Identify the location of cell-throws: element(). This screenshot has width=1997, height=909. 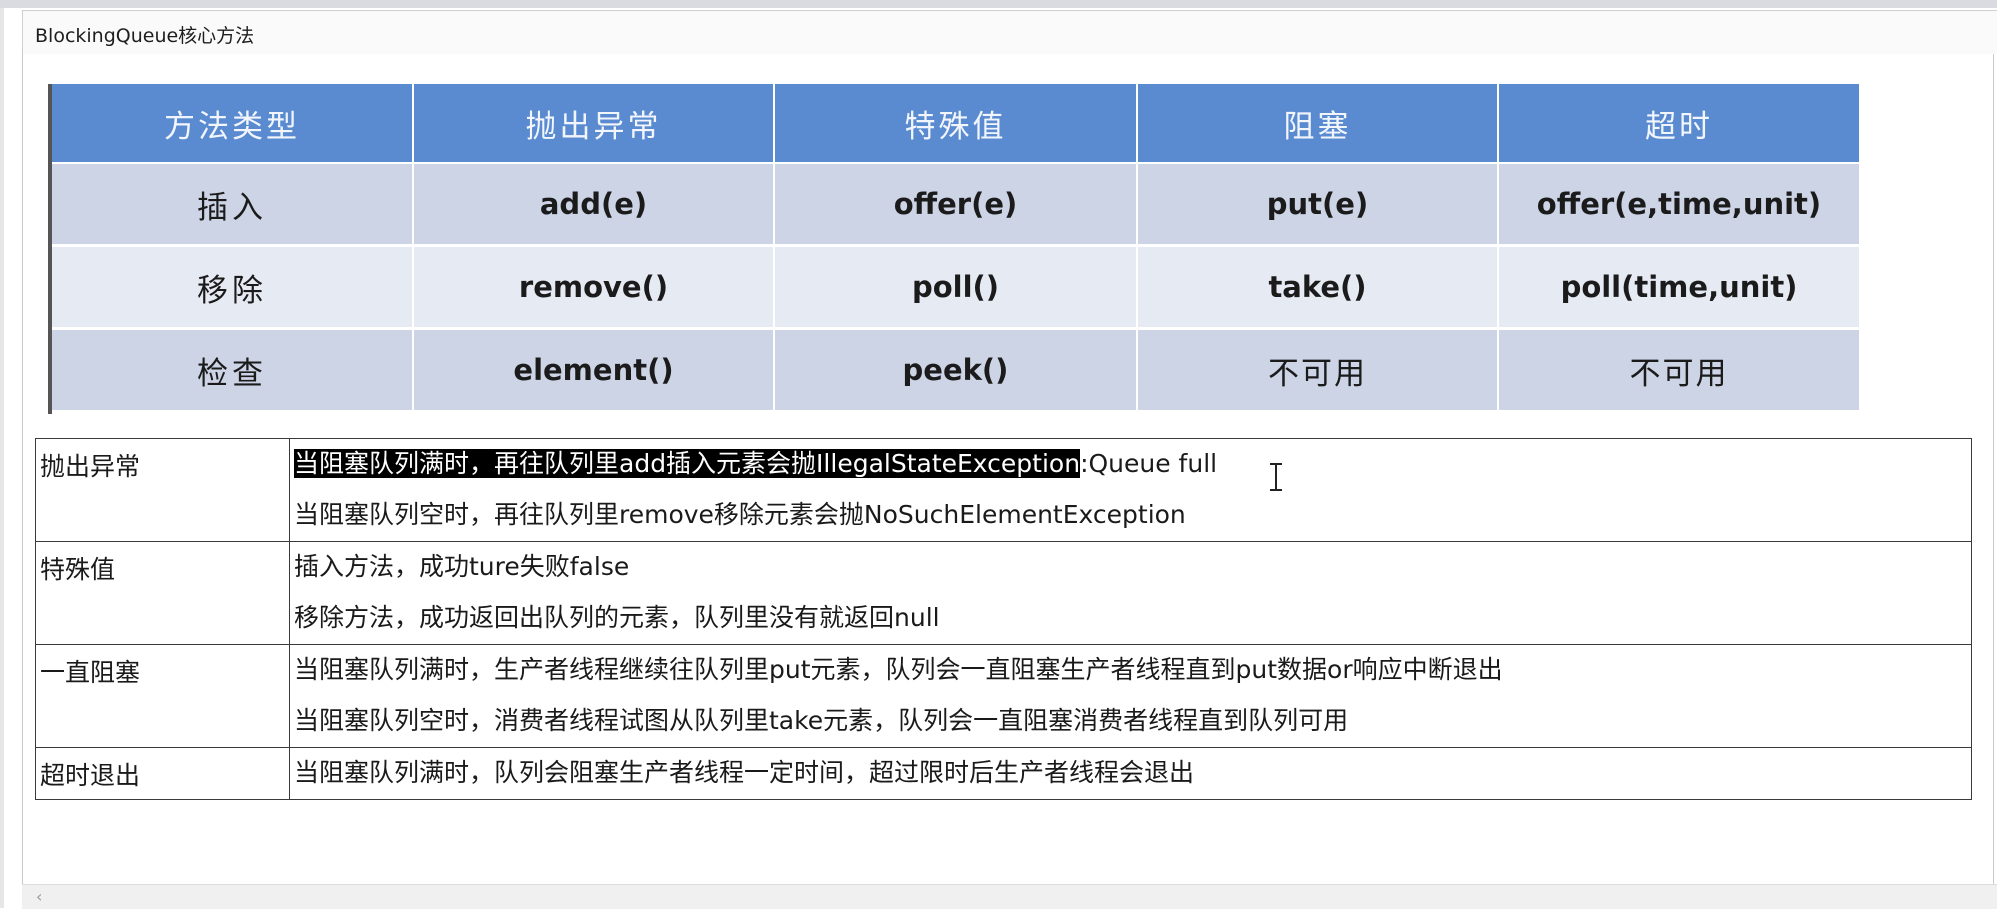
(594, 370).